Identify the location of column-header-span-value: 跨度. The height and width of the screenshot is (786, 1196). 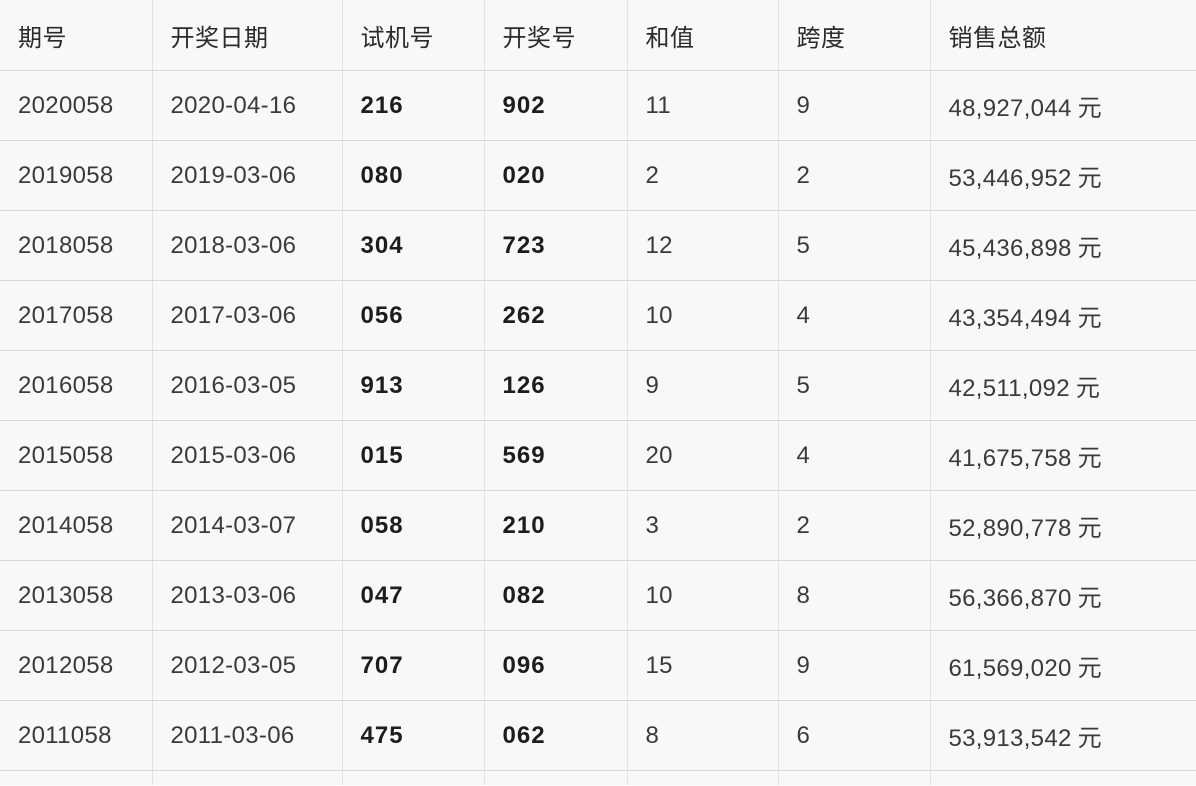
(854, 35).